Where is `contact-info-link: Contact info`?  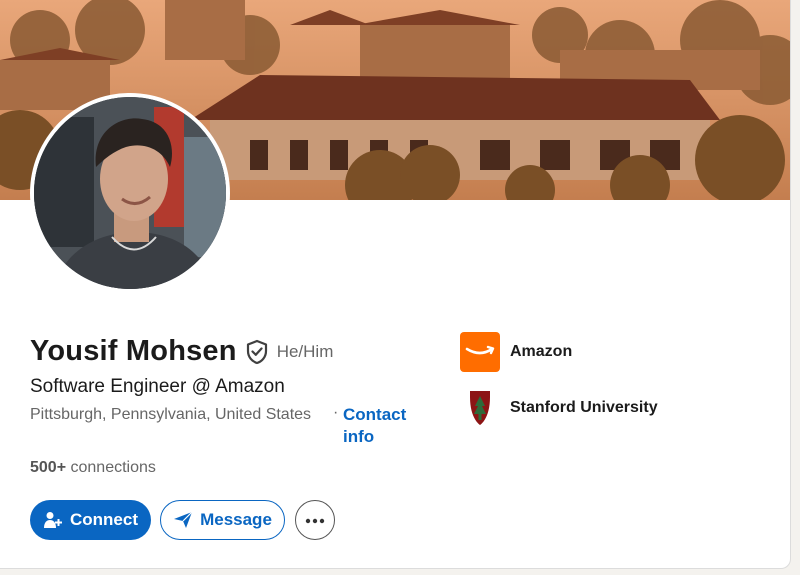
contact-info-link: Contact info is located at coordinates (383, 426).